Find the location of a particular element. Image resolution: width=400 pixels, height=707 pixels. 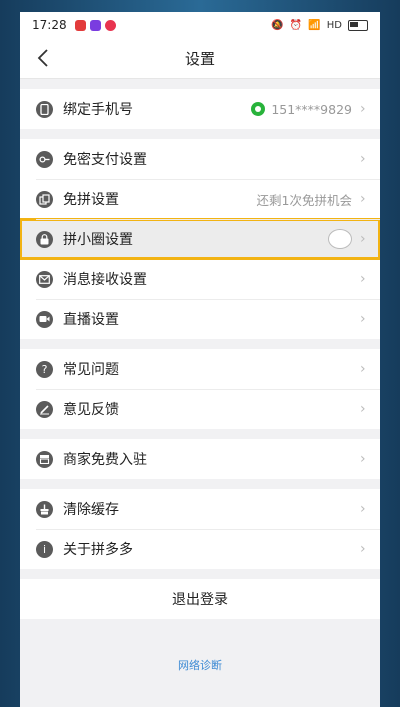

wifi-icon: 📶 is located at coordinates (314, 25).